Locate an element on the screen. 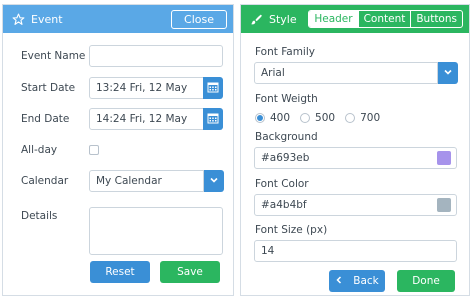 The height and width of the screenshot is (299, 474). calendar-label: Calendar is located at coordinates (45, 181).